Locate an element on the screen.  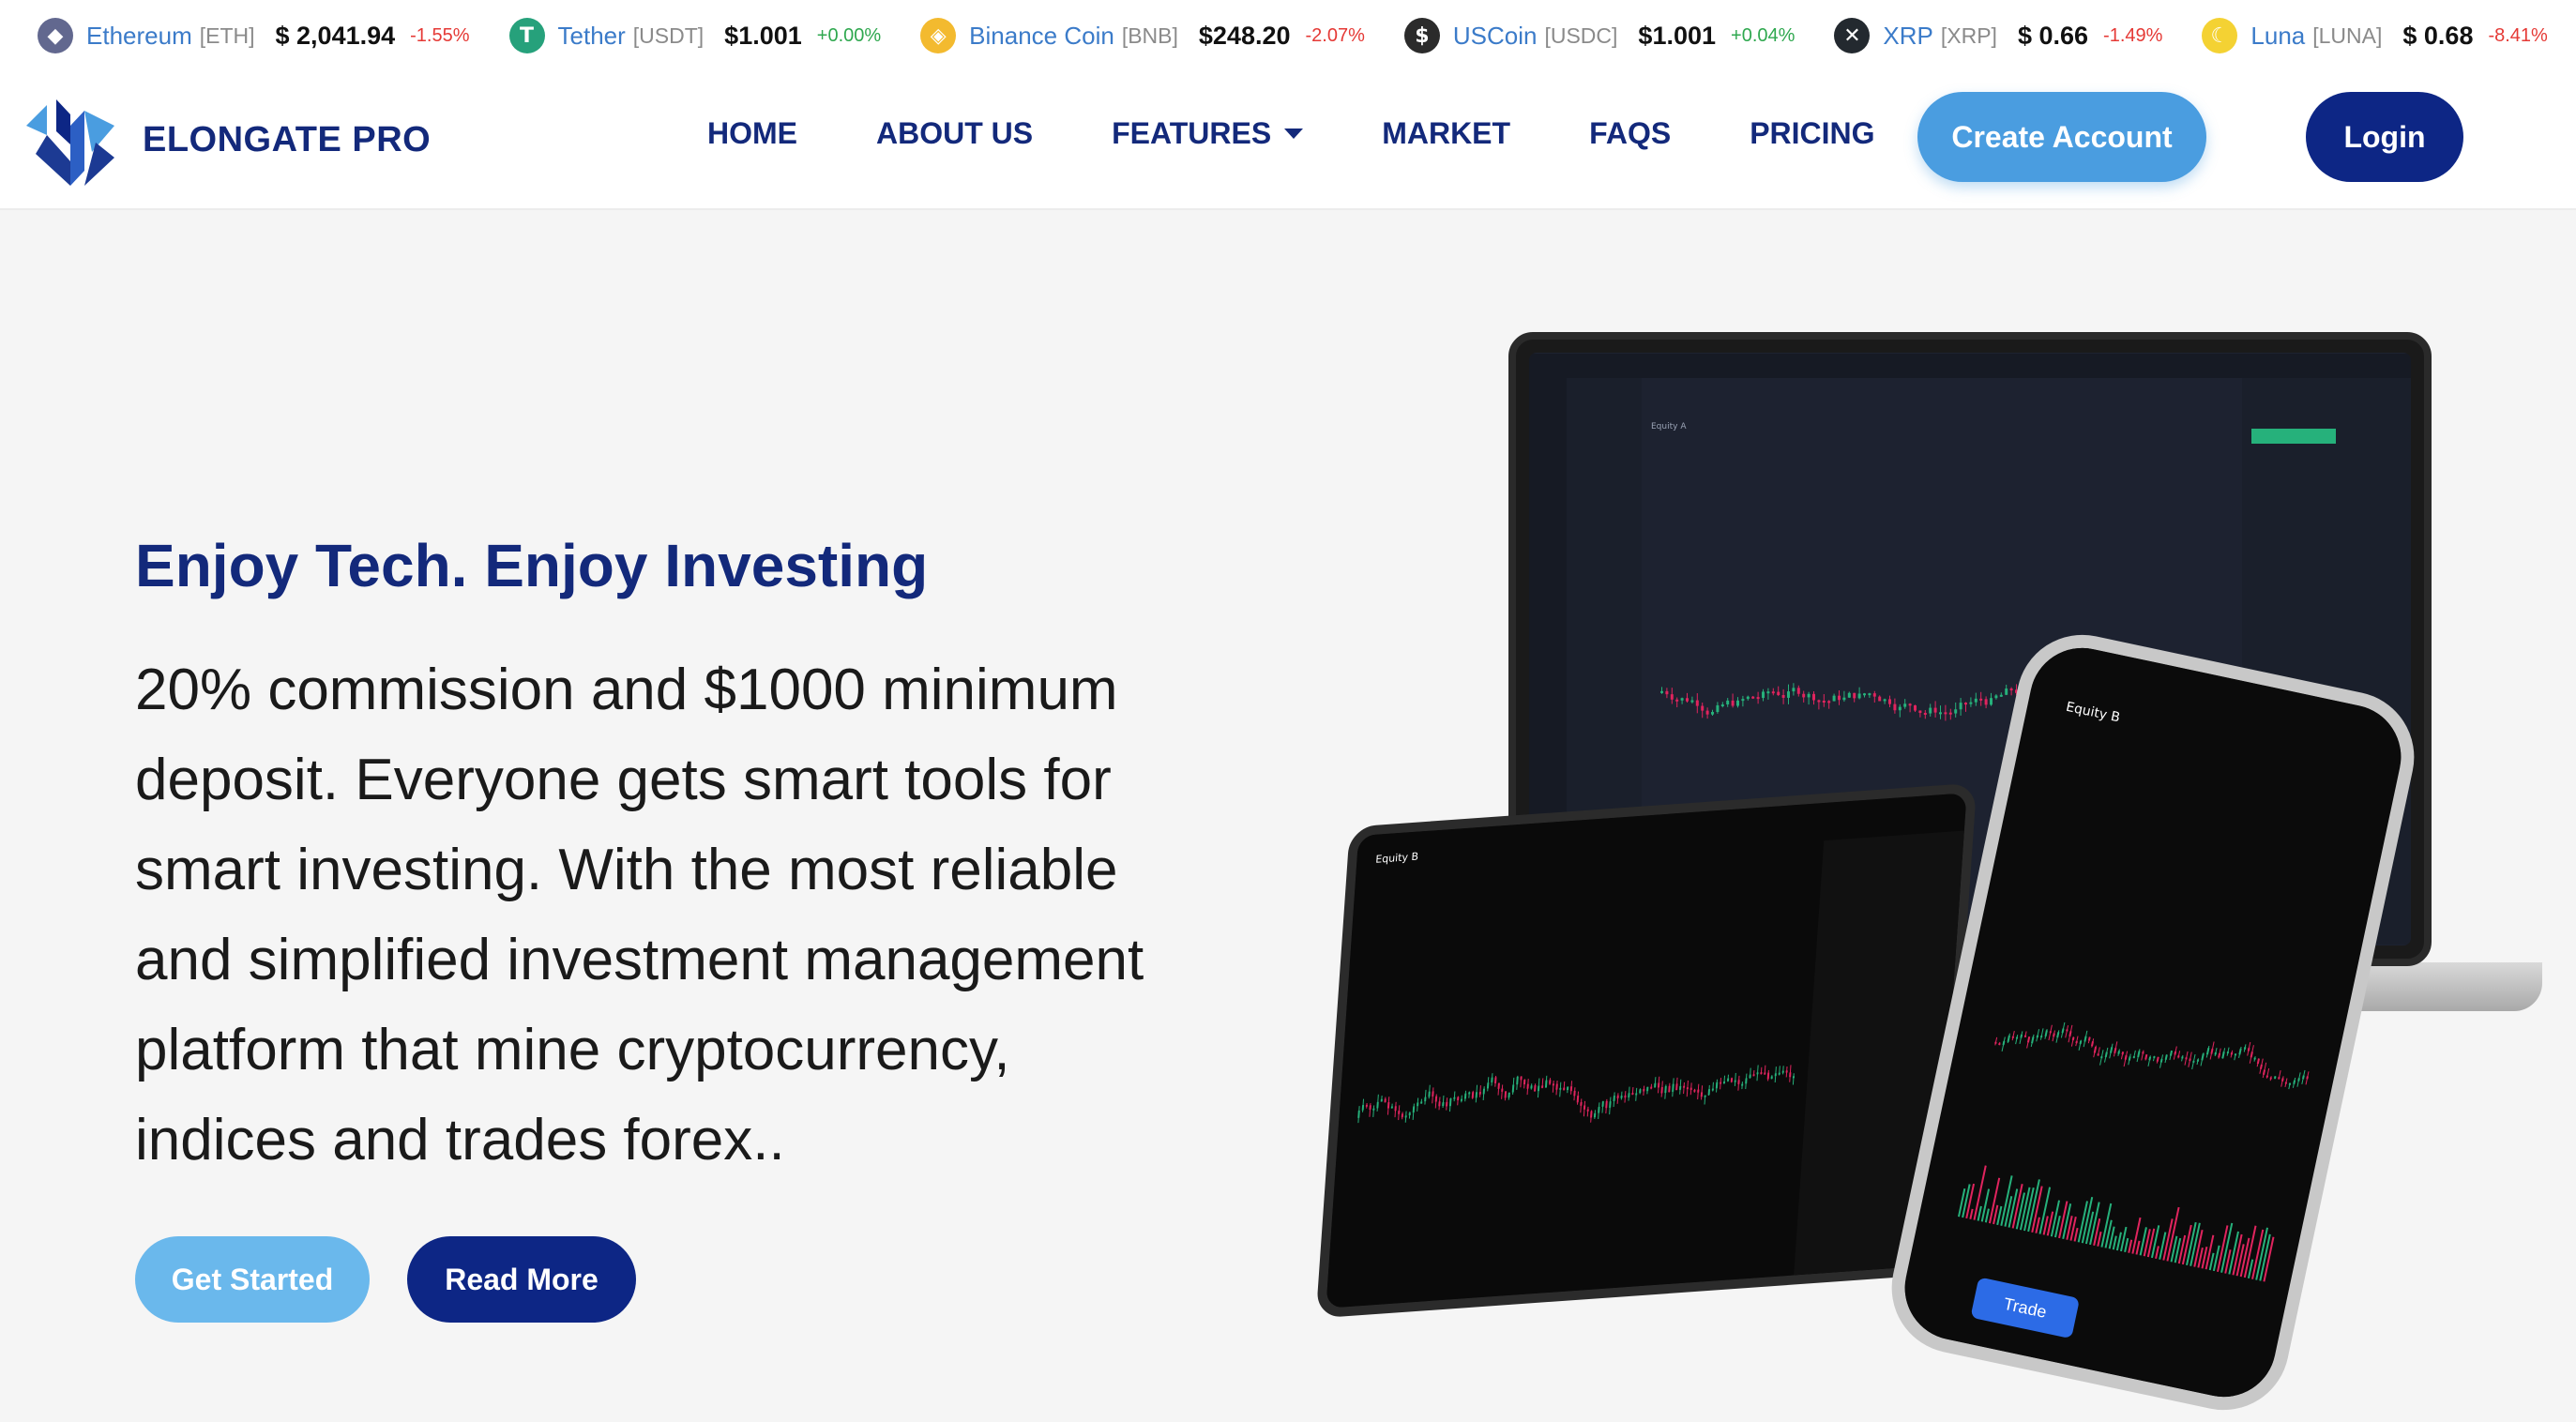
read-more-button: Read More is located at coordinates (521, 1279).